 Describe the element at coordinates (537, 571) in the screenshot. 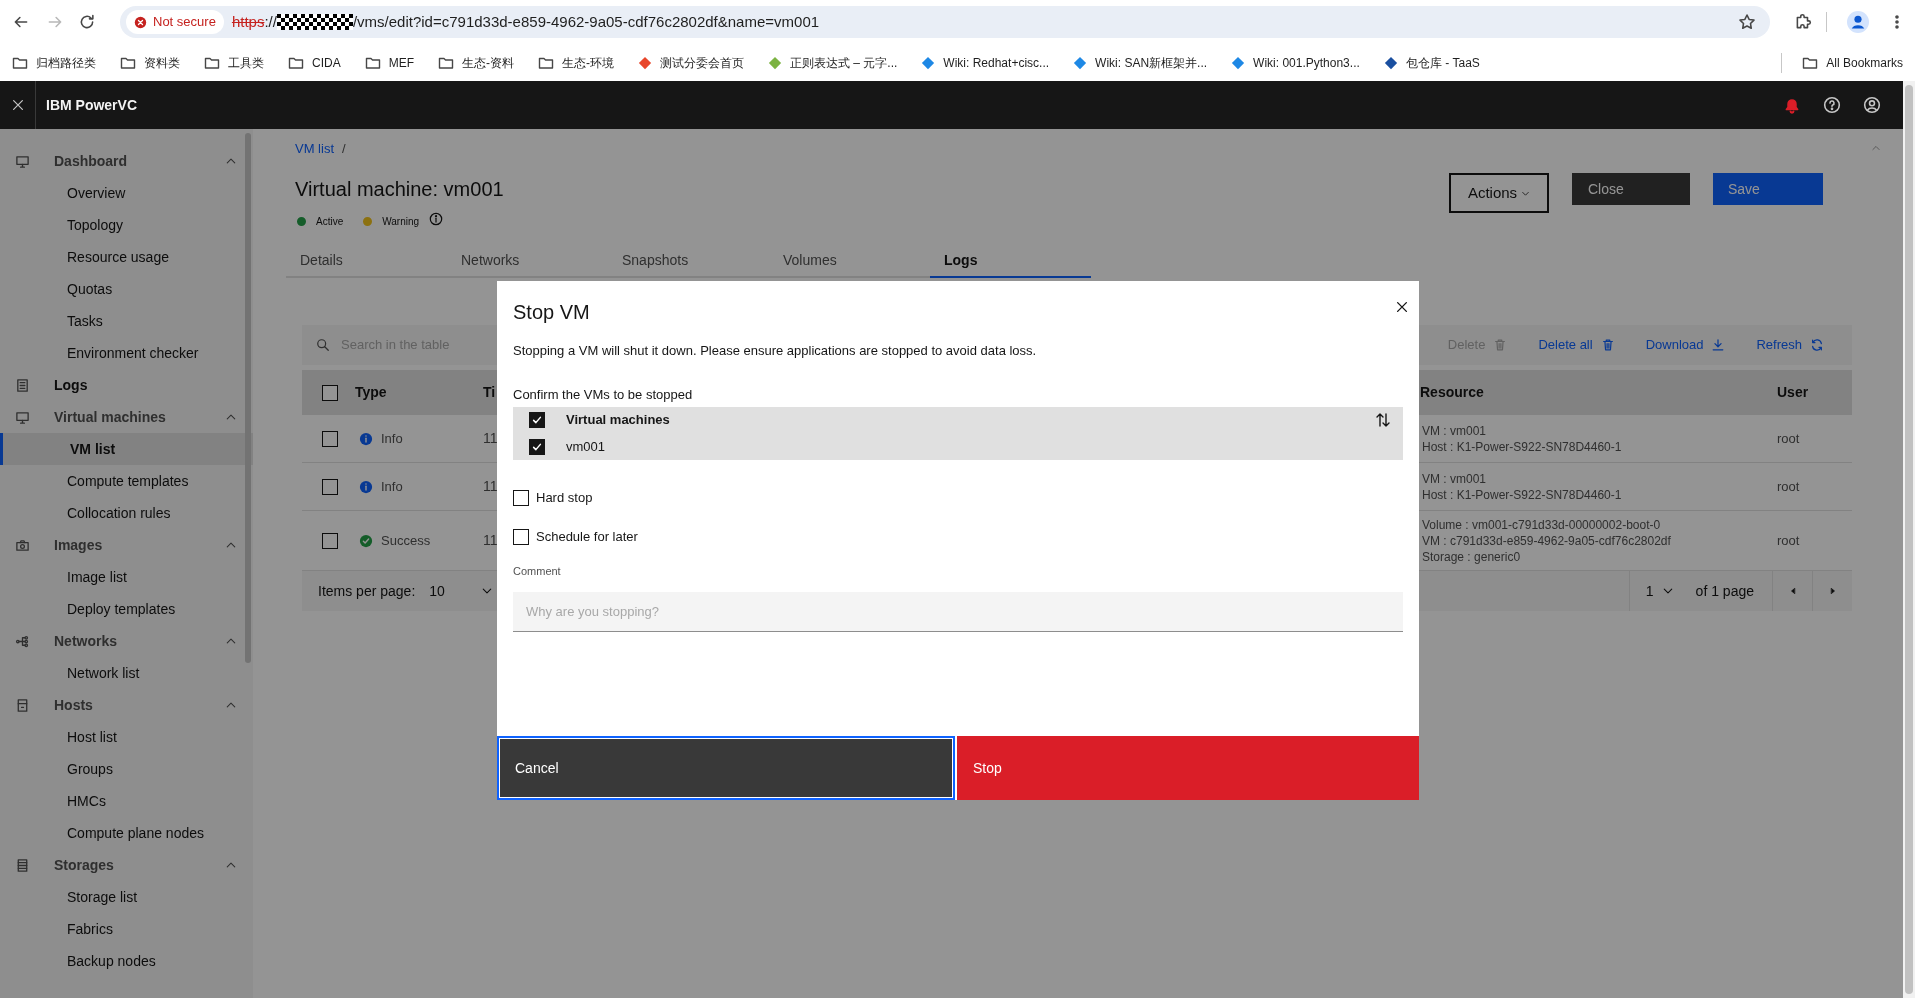

I see `field-label: Comment` at that location.